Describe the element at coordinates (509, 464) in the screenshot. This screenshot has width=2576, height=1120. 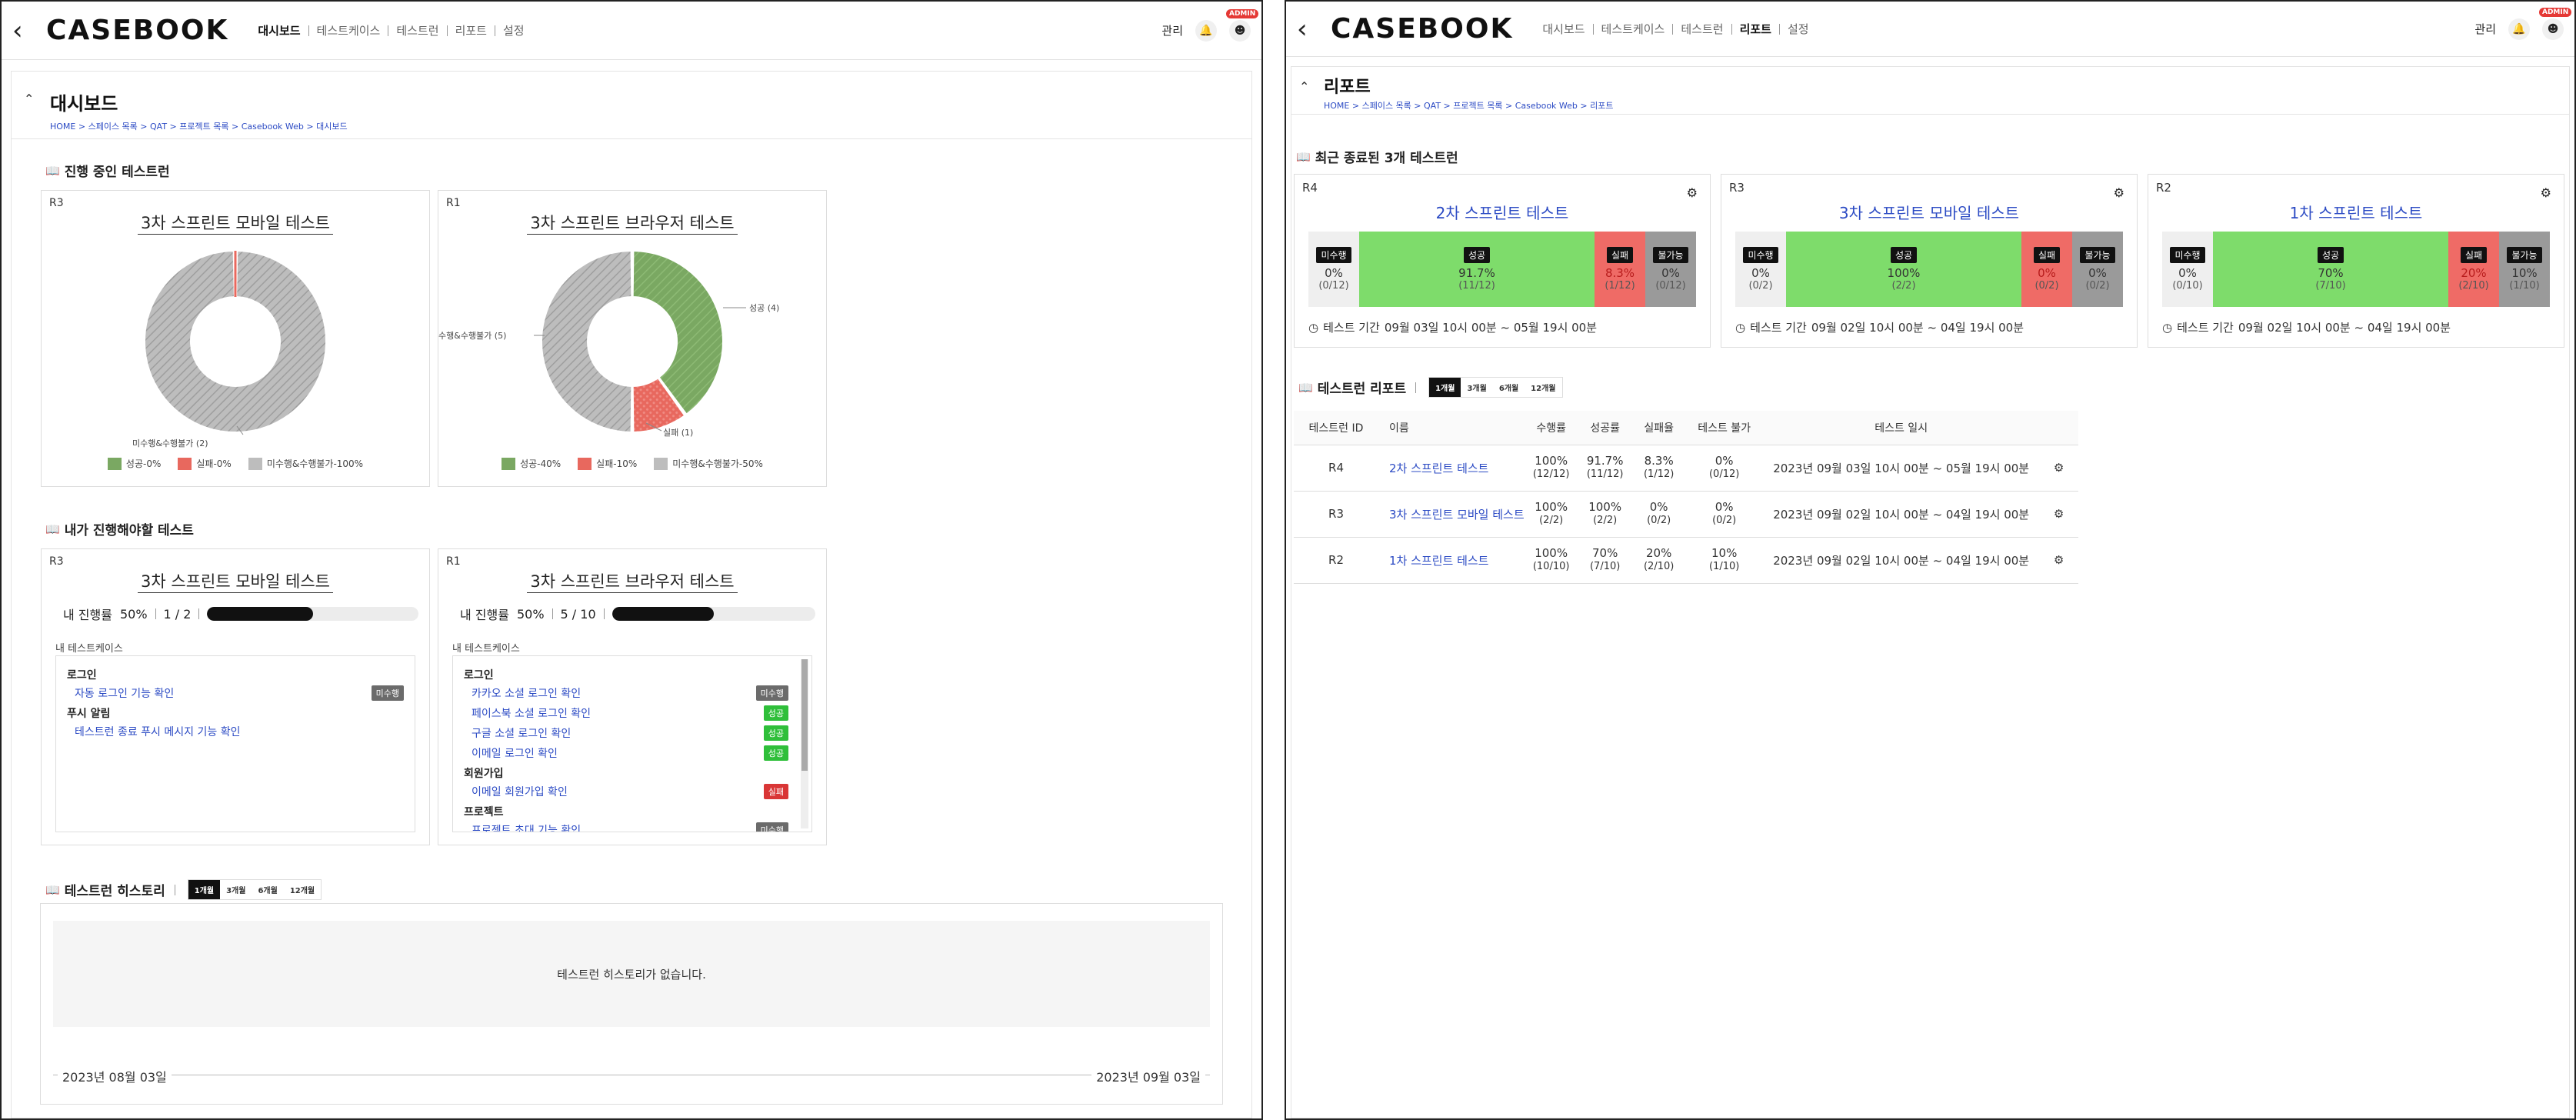
I see `legend-swatch-success` at that location.